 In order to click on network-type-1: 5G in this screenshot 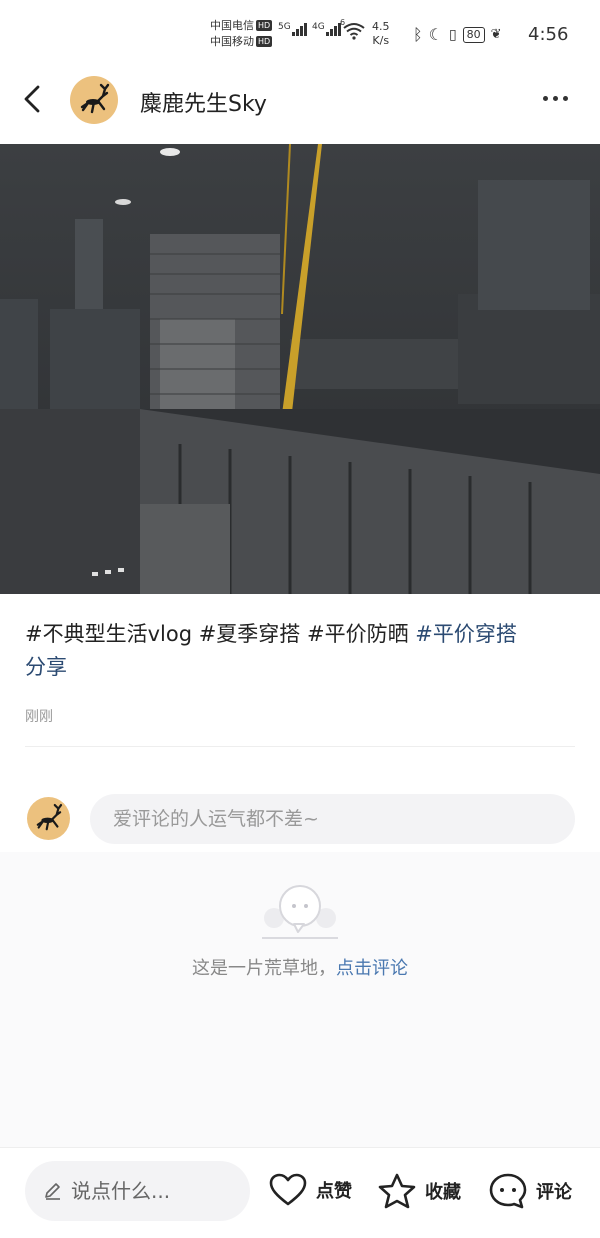, I will do `click(284, 27)`.